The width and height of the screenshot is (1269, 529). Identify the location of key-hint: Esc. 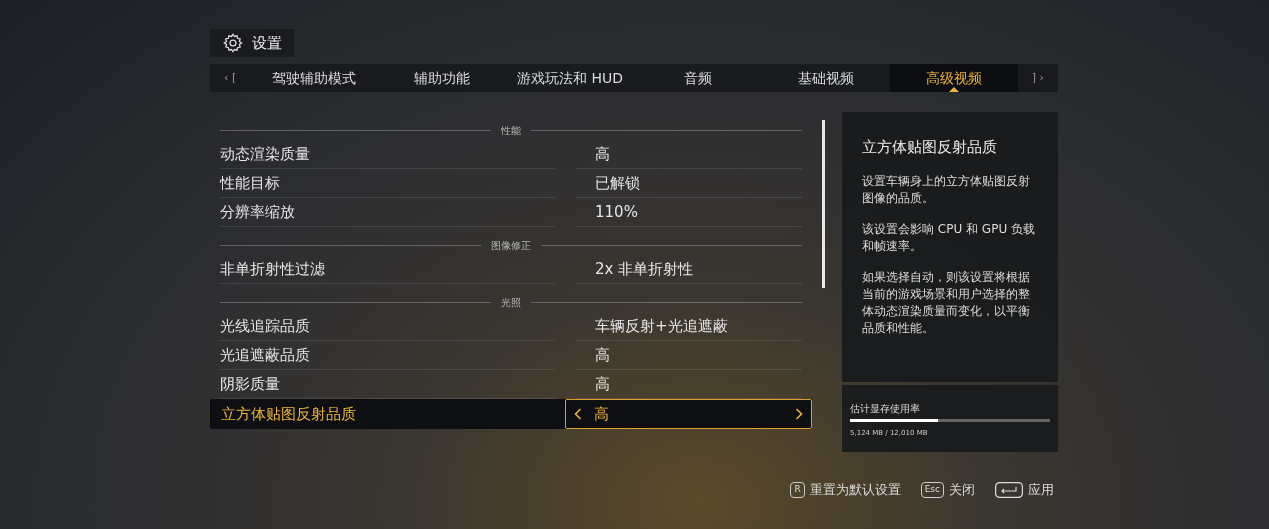
(932, 489).